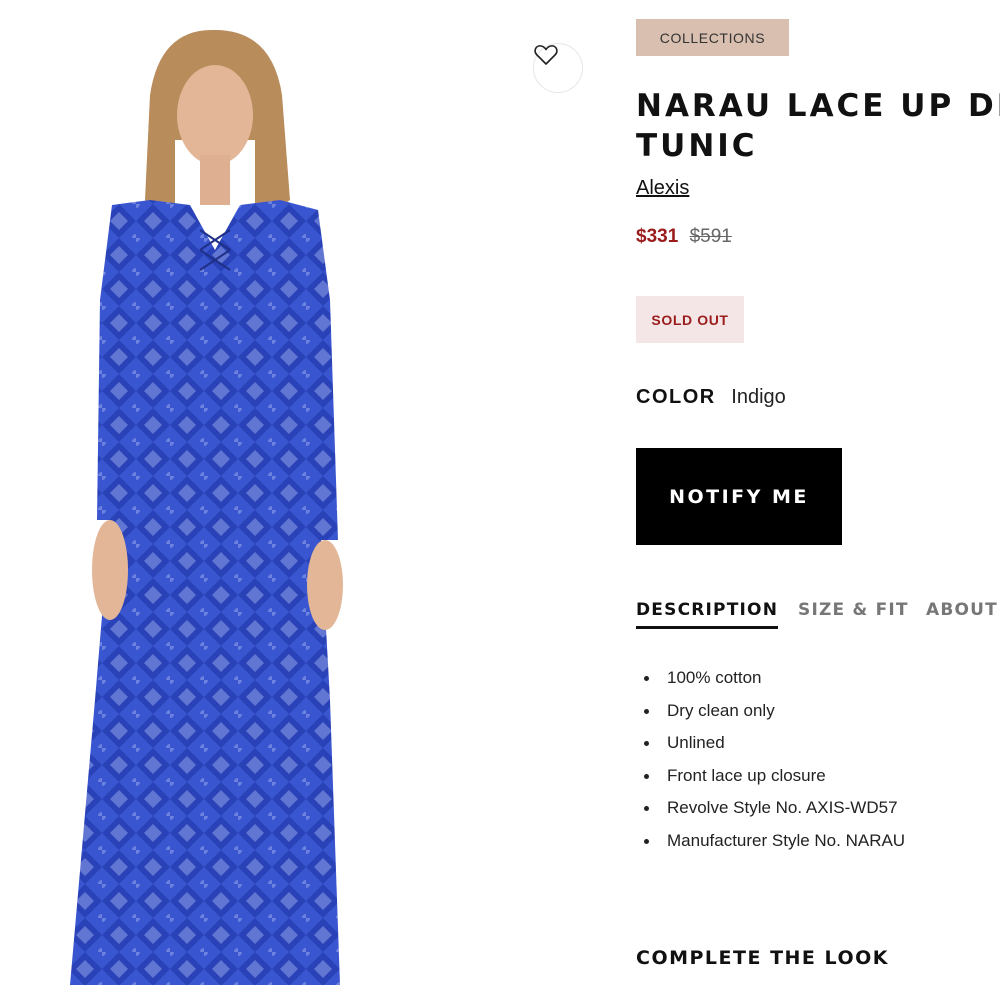 The image size is (1000, 1000). Describe the element at coordinates (770, 777) in the screenshot. I see `list-item: Front lace up closure` at that location.